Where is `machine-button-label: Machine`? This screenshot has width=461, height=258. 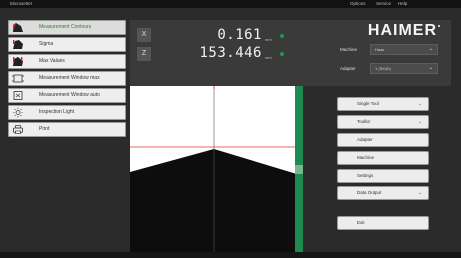
machine-button-label: Machine is located at coordinates (366, 157).